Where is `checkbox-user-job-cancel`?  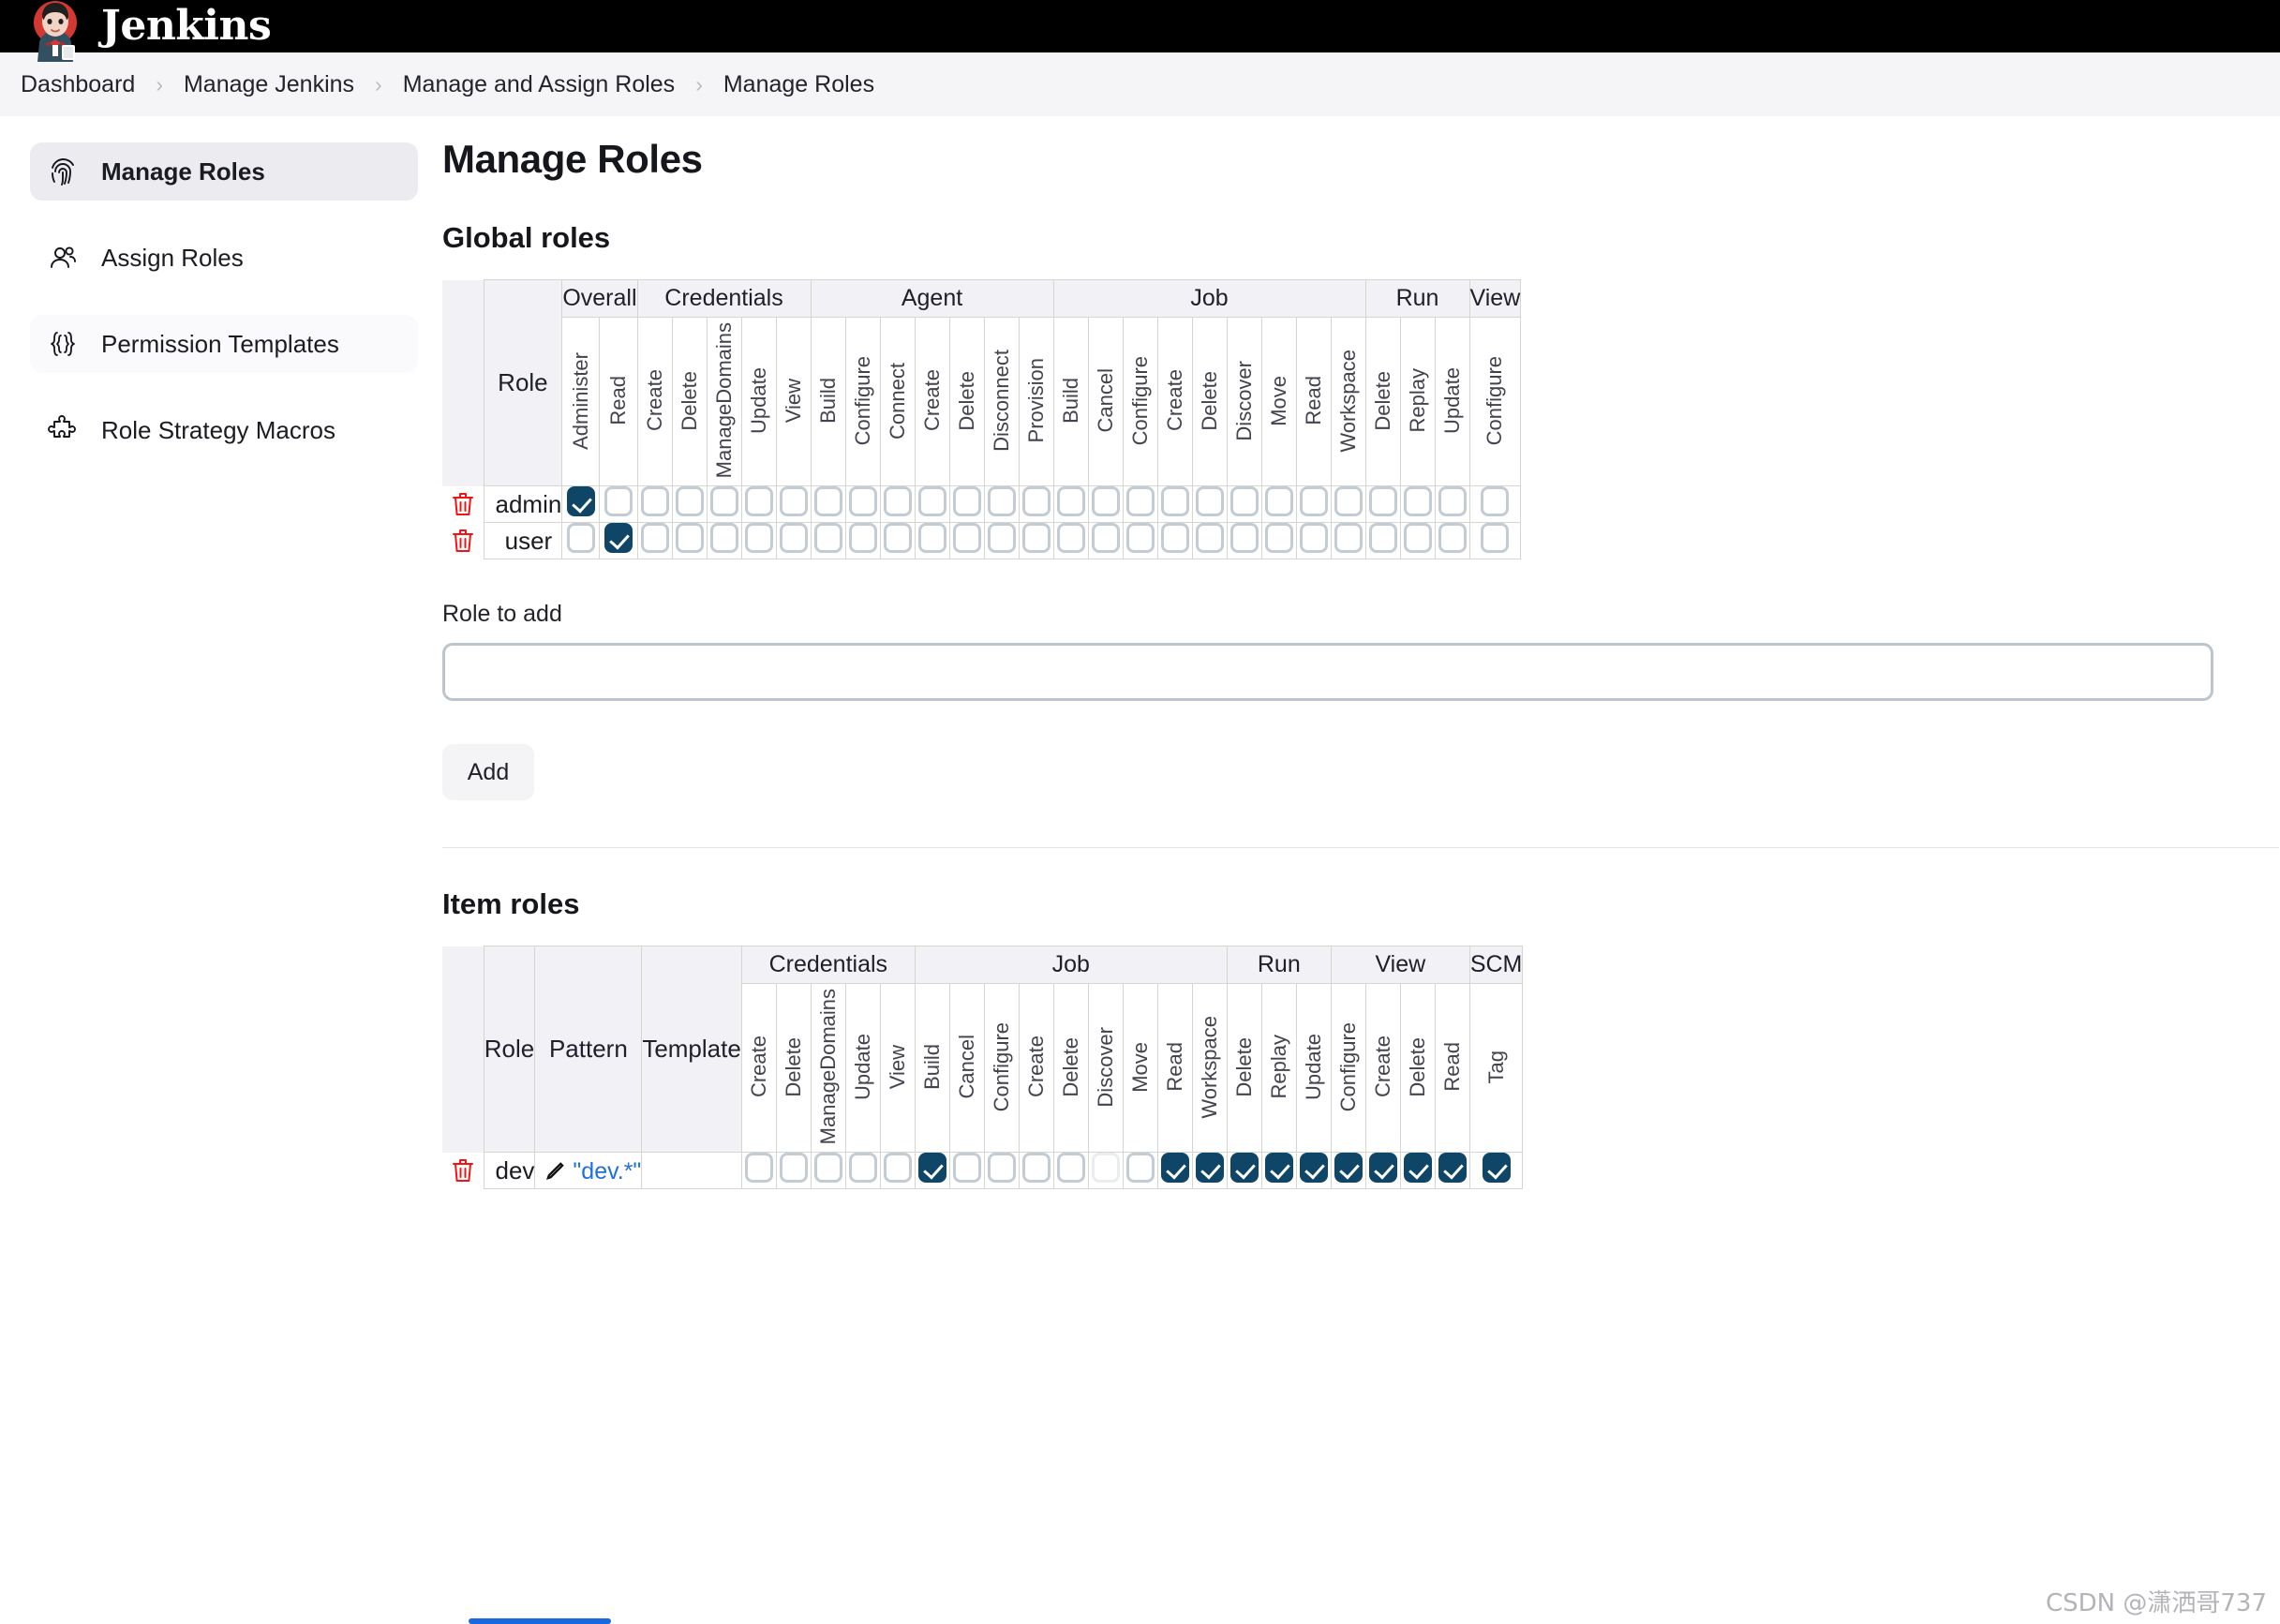
checkbox-user-job-cancel is located at coordinates (1105, 538).